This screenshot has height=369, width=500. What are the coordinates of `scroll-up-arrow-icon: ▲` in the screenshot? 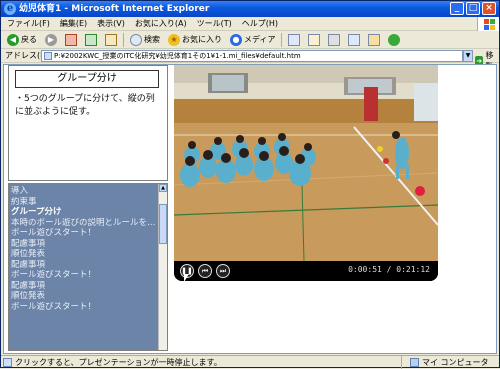 It's located at (163, 188).